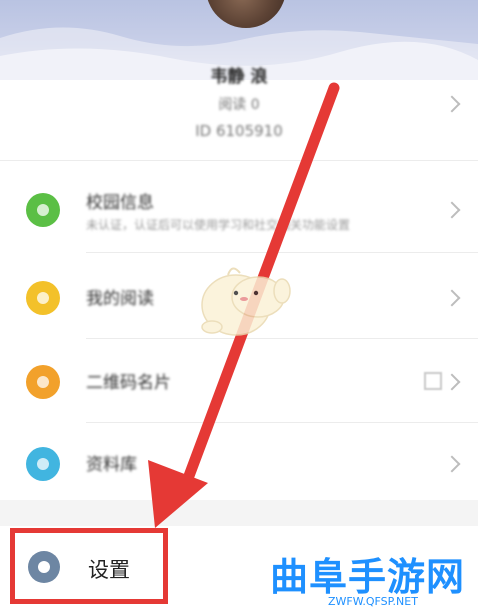  What do you see at coordinates (373, 601) in the screenshot?
I see `watermark-url: ZWFW.QFSP.NET` at bounding box center [373, 601].